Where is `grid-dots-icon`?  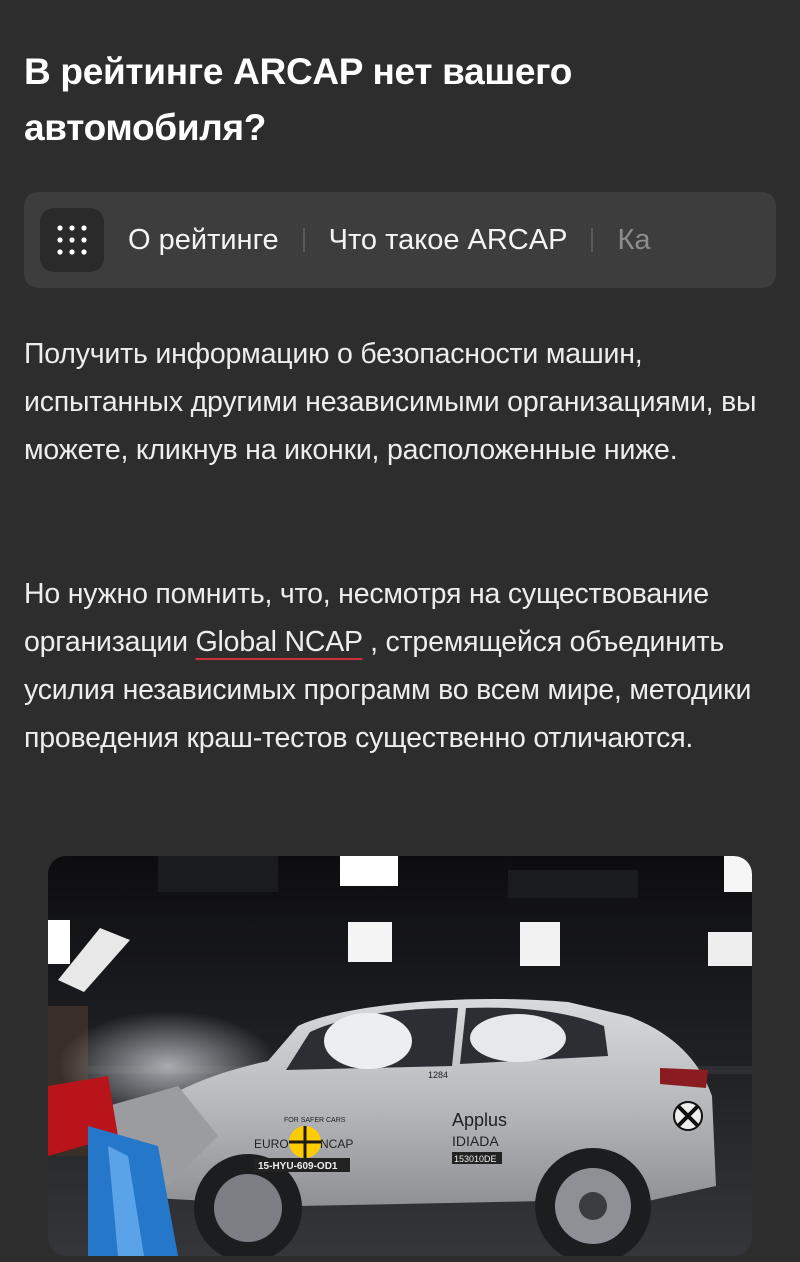 grid-dots-icon is located at coordinates (72, 240).